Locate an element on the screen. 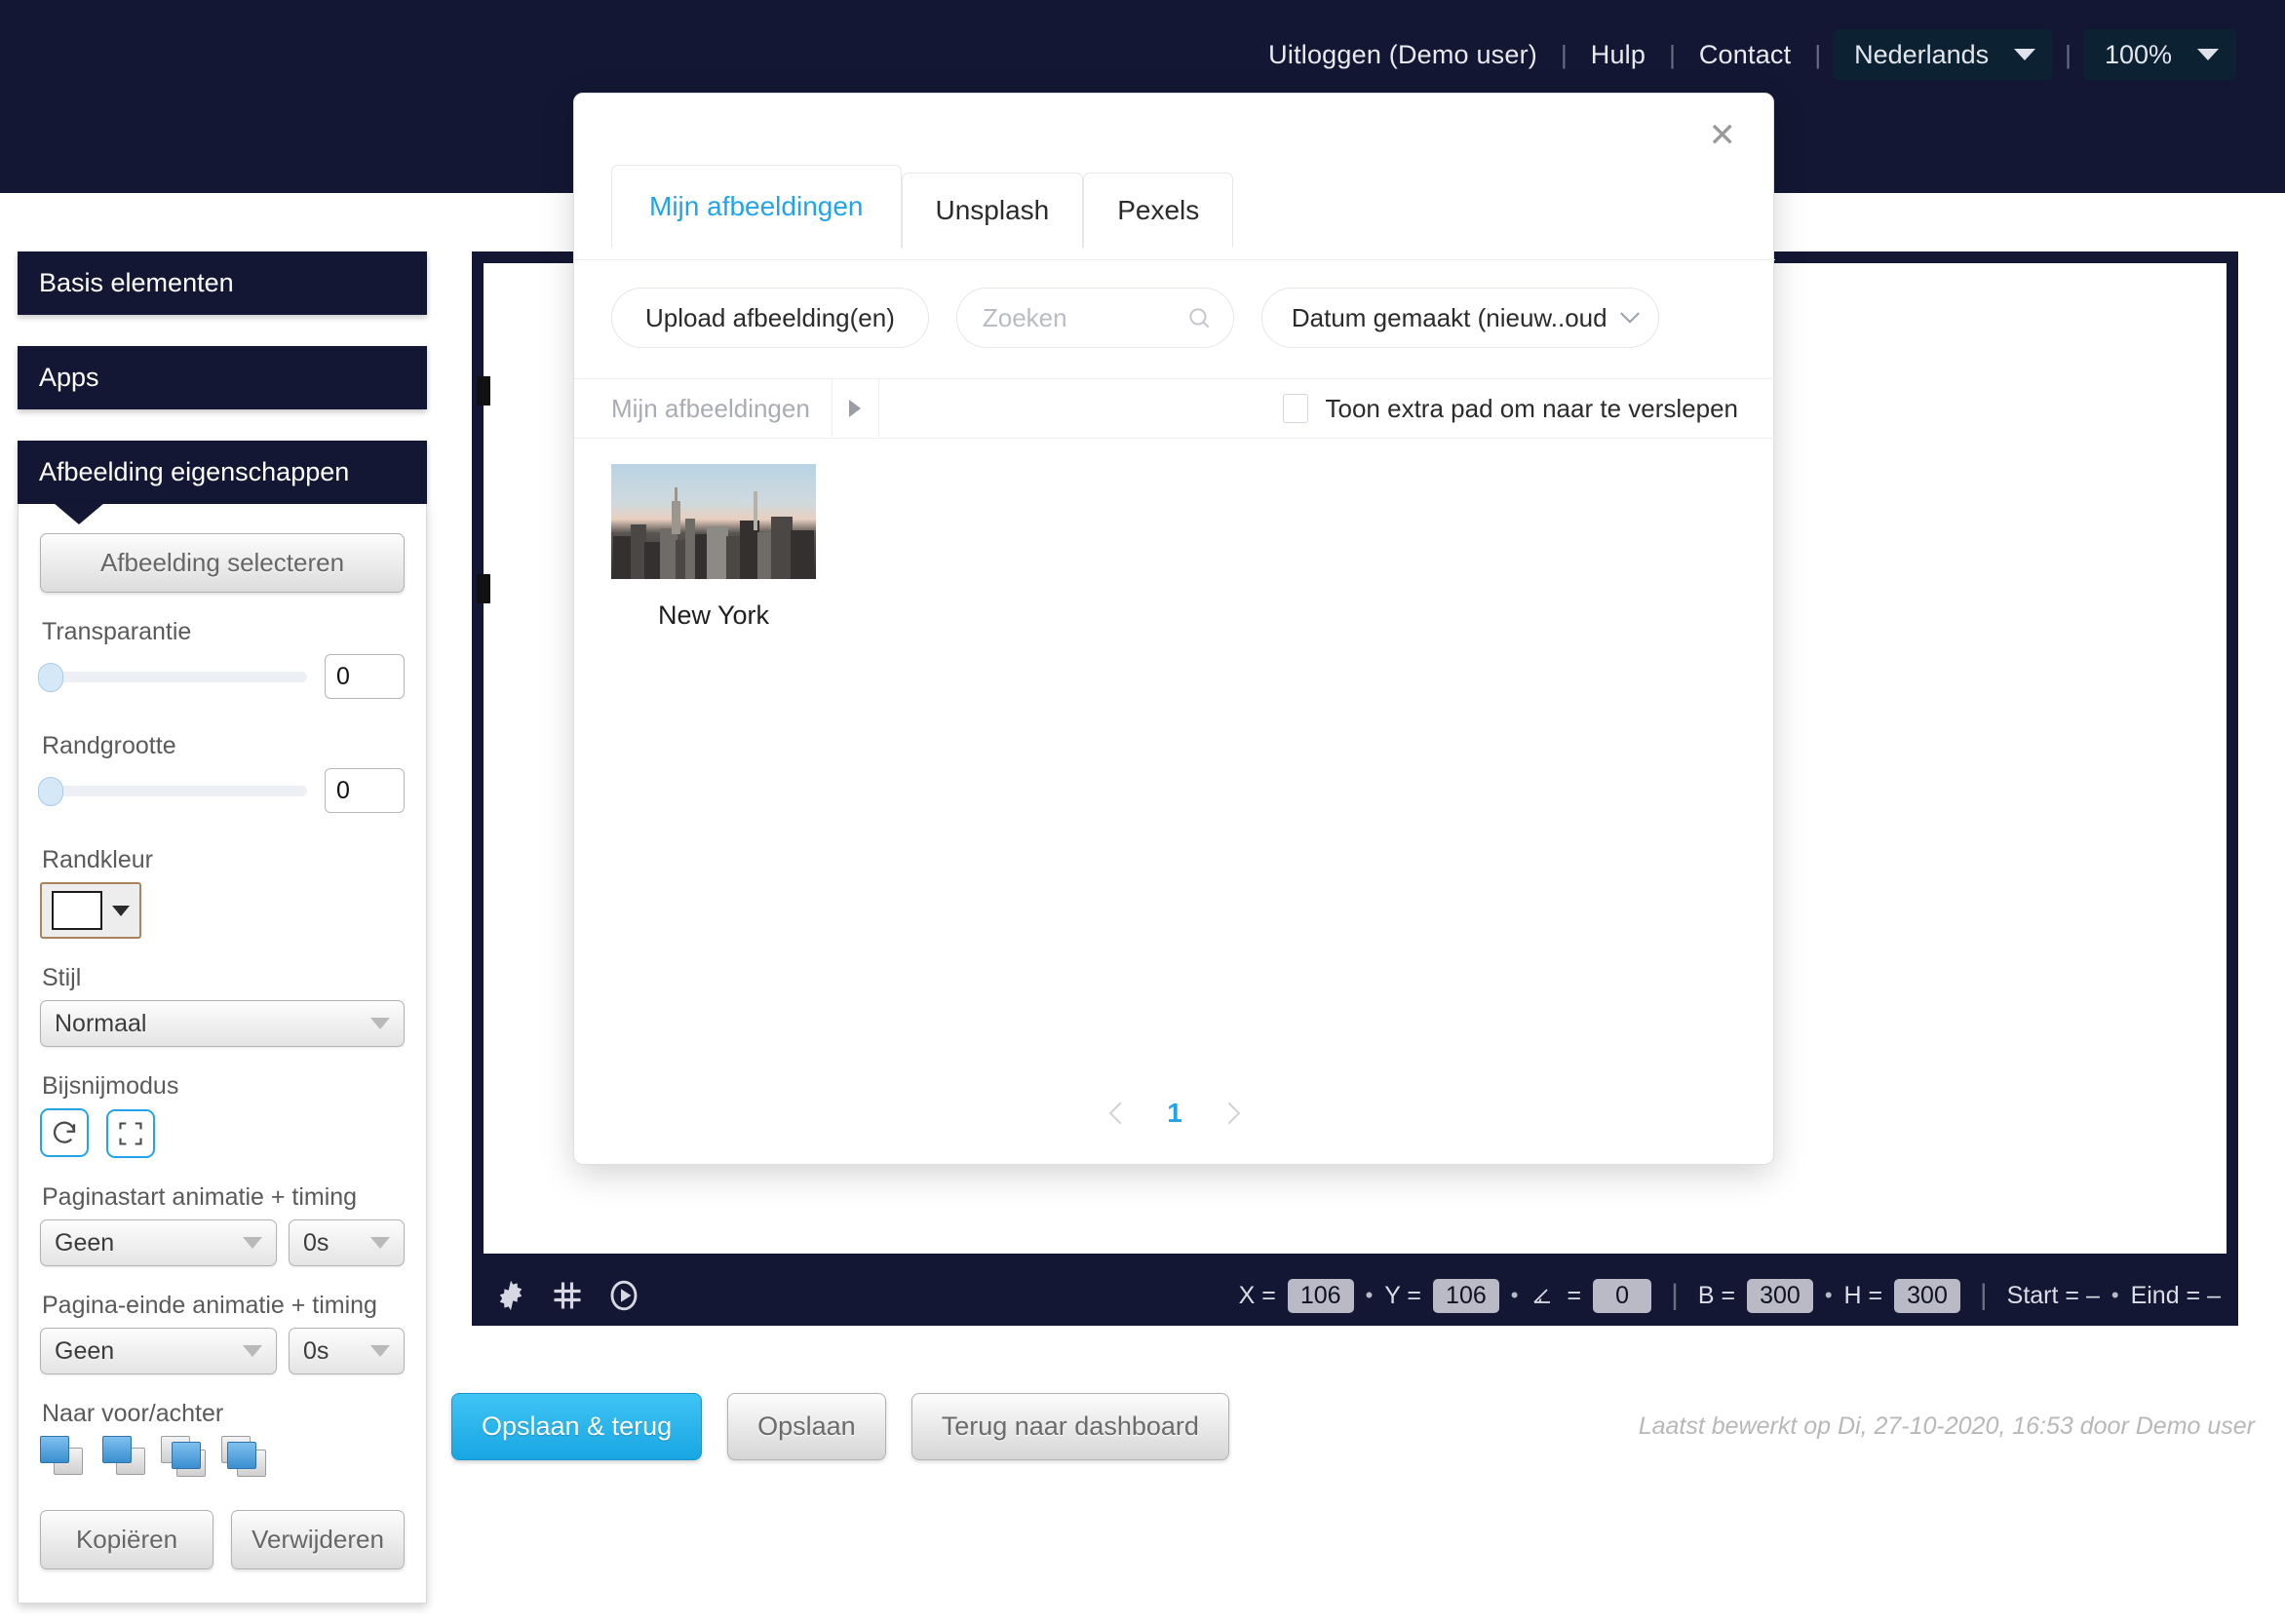 This screenshot has height=1624, width=2285. bring-forward-icon is located at coordinates (123, 1457).